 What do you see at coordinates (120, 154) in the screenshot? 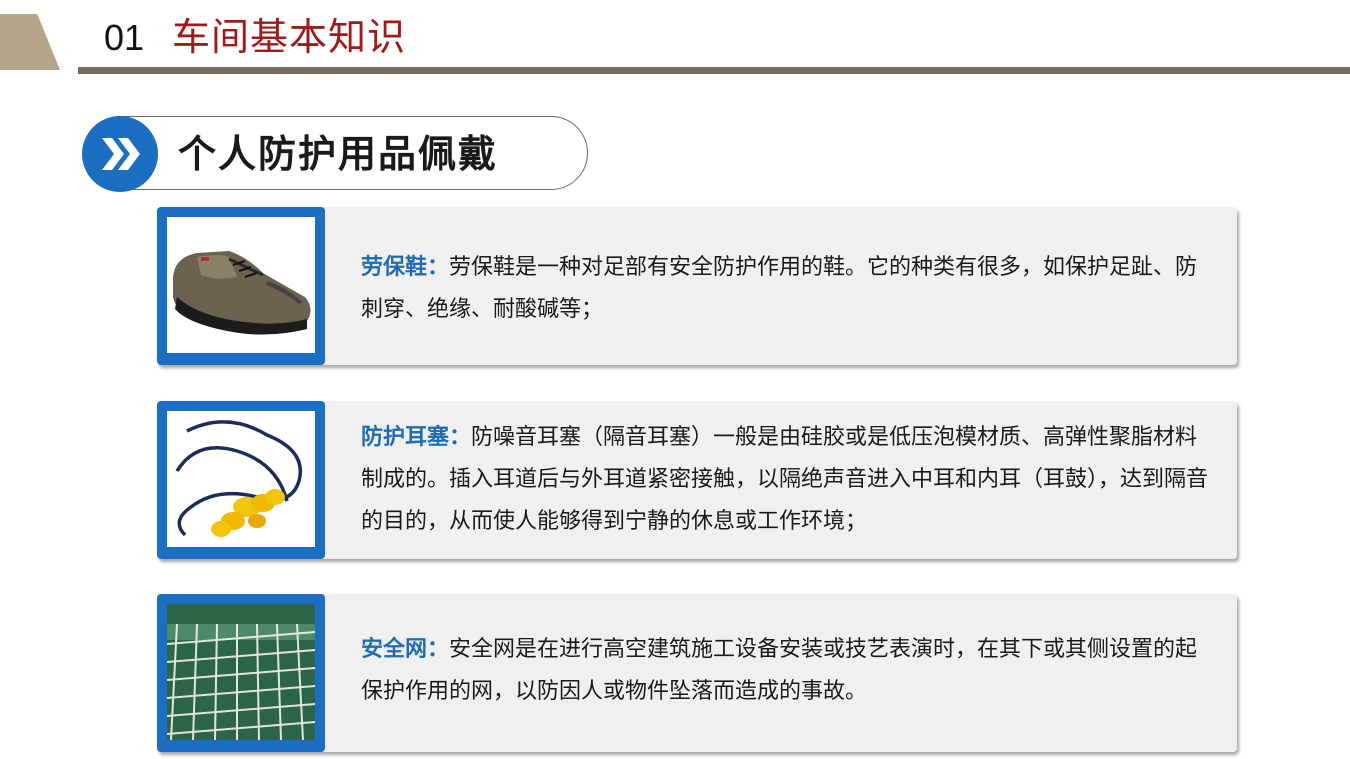
I see `double-chevron-right-icon` at bounding box center [120, 154].